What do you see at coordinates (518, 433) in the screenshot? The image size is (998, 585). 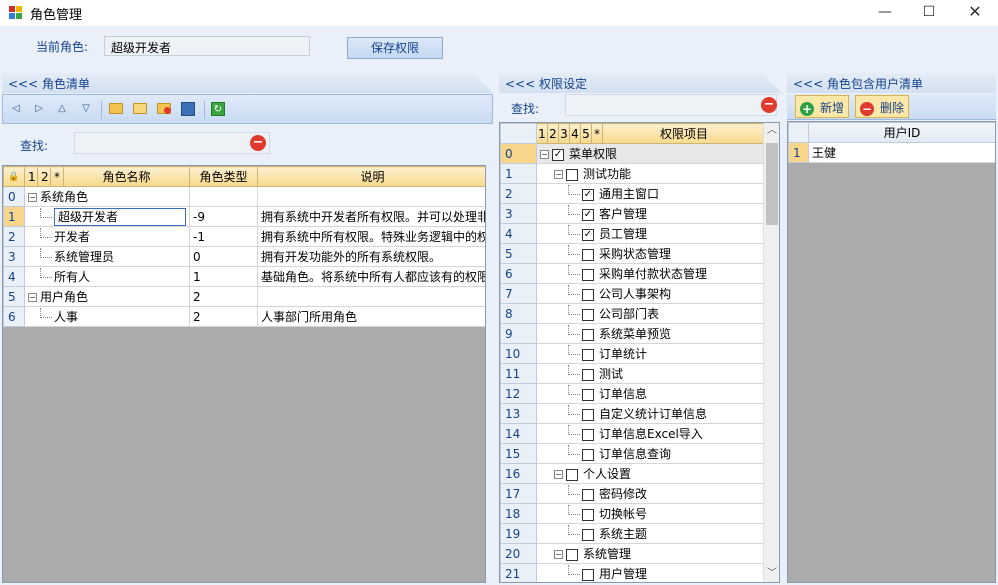 I see `row-number: 14` at bounding box center [518, 433].